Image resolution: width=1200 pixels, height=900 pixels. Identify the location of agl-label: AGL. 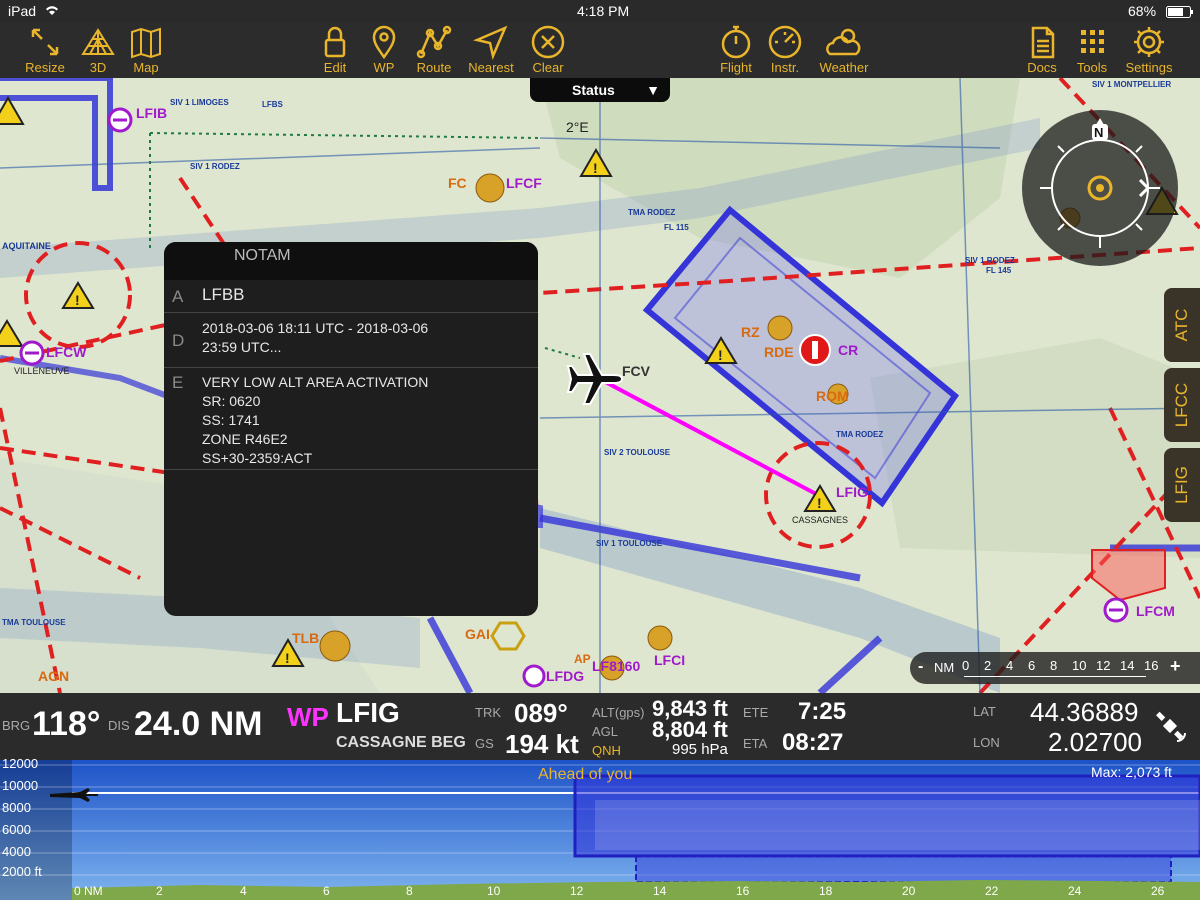
(605, 731).